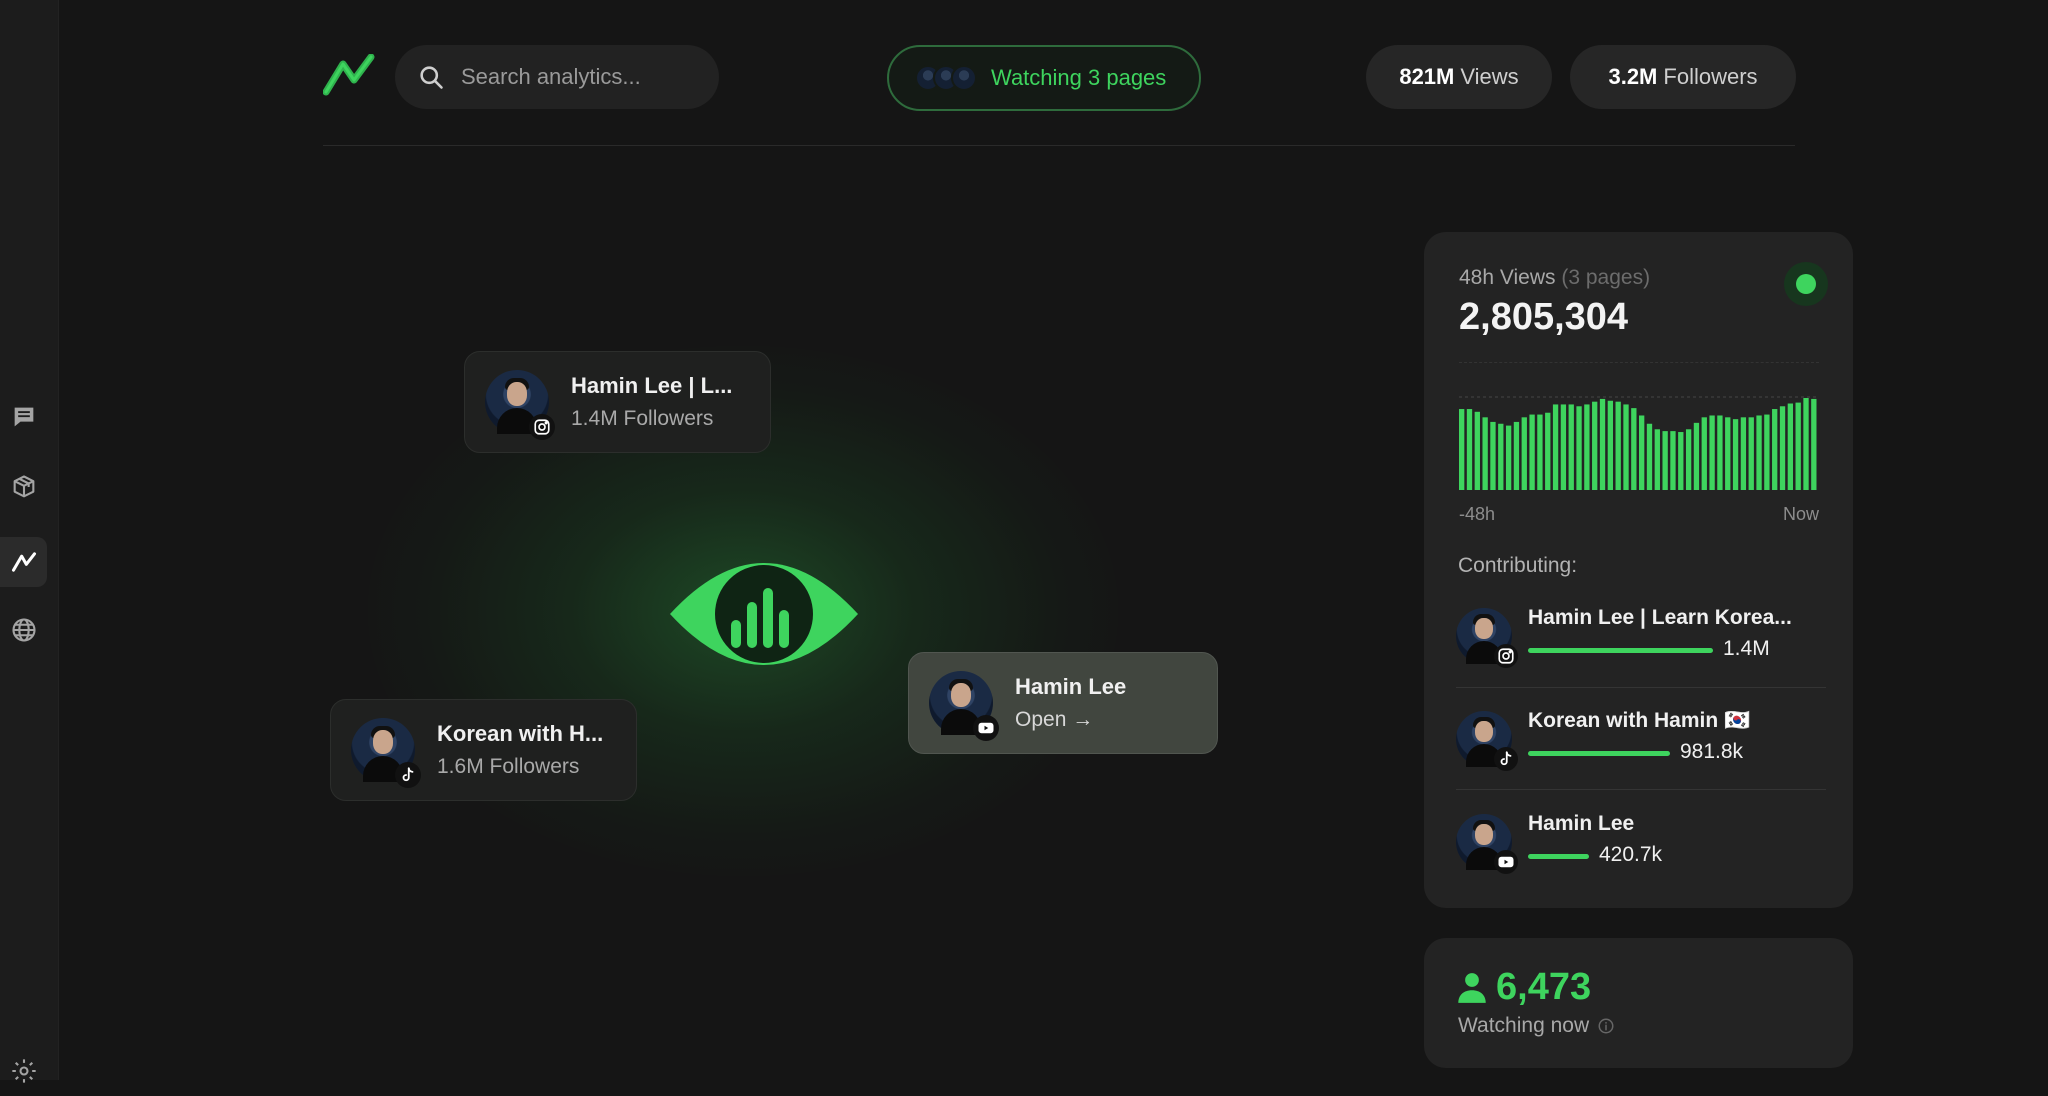 Image resolution: width=2048 pixels, height=1096 pixels. I want to click on sidebar-item-chat, so click(23, 417).